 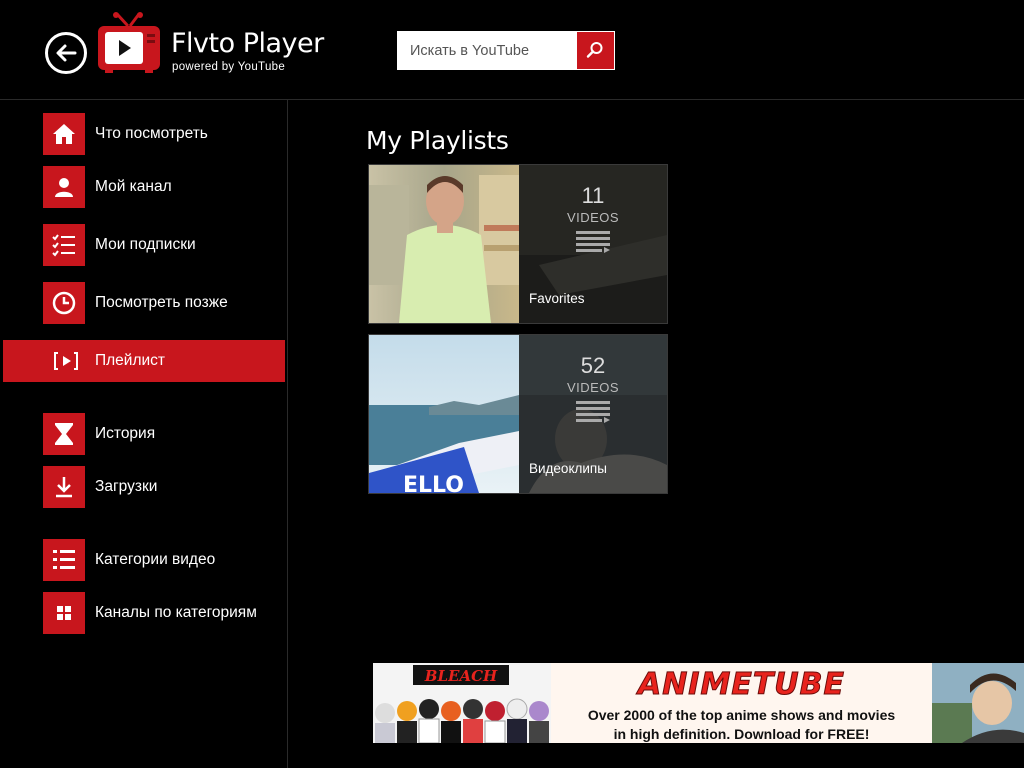 I want to click on download-icon, so click(x=64, y=487).